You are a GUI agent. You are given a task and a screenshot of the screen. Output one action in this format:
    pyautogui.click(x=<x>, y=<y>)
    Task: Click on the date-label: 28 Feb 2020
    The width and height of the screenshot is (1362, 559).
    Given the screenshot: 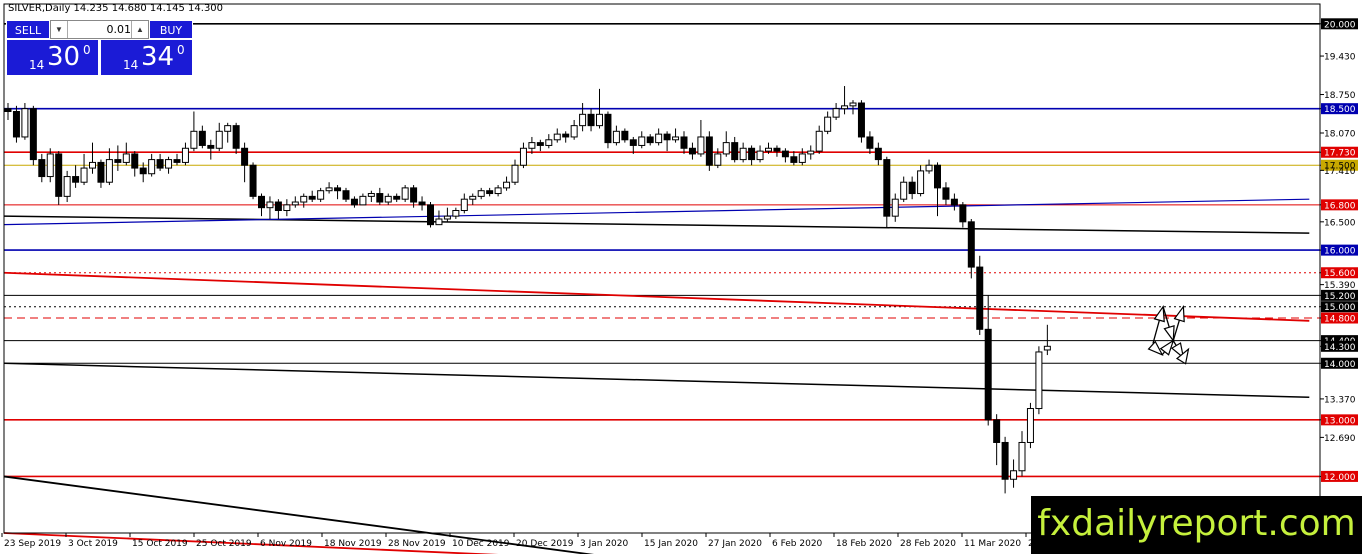 What is the action you would take?
    pyautogui.click(x=928, y=544)
    